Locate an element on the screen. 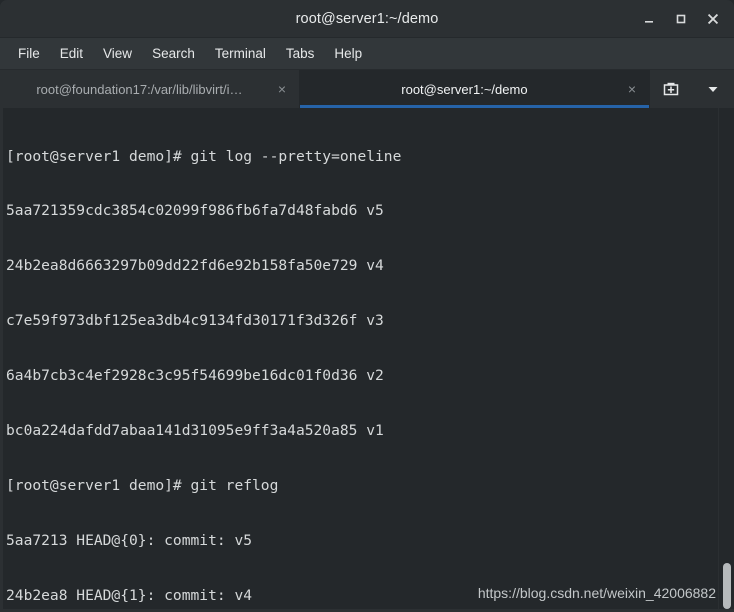 The height and width of the screenshot is (612, 734). menu-item-edit: Edit is located at coordinates (71, 53).